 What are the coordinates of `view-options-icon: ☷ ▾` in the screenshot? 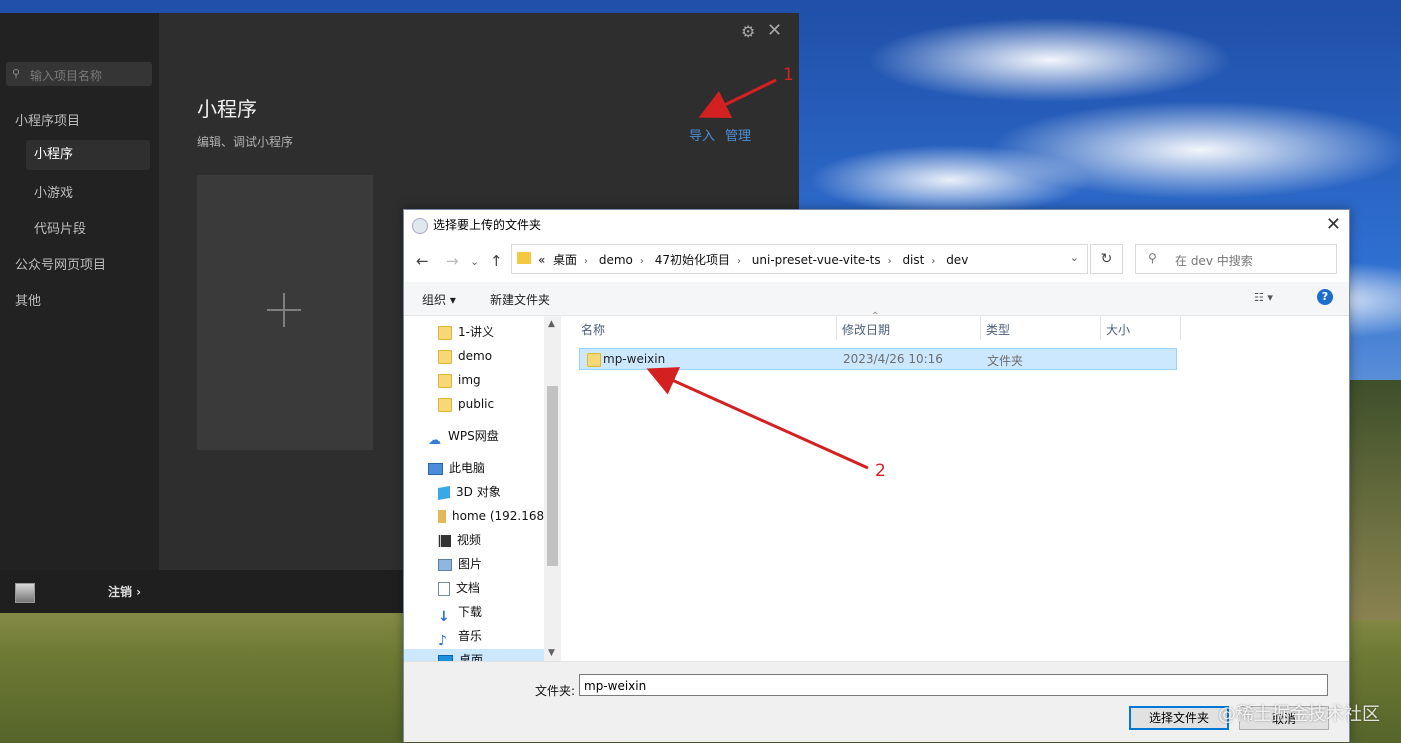 It's located at (1263, 297).